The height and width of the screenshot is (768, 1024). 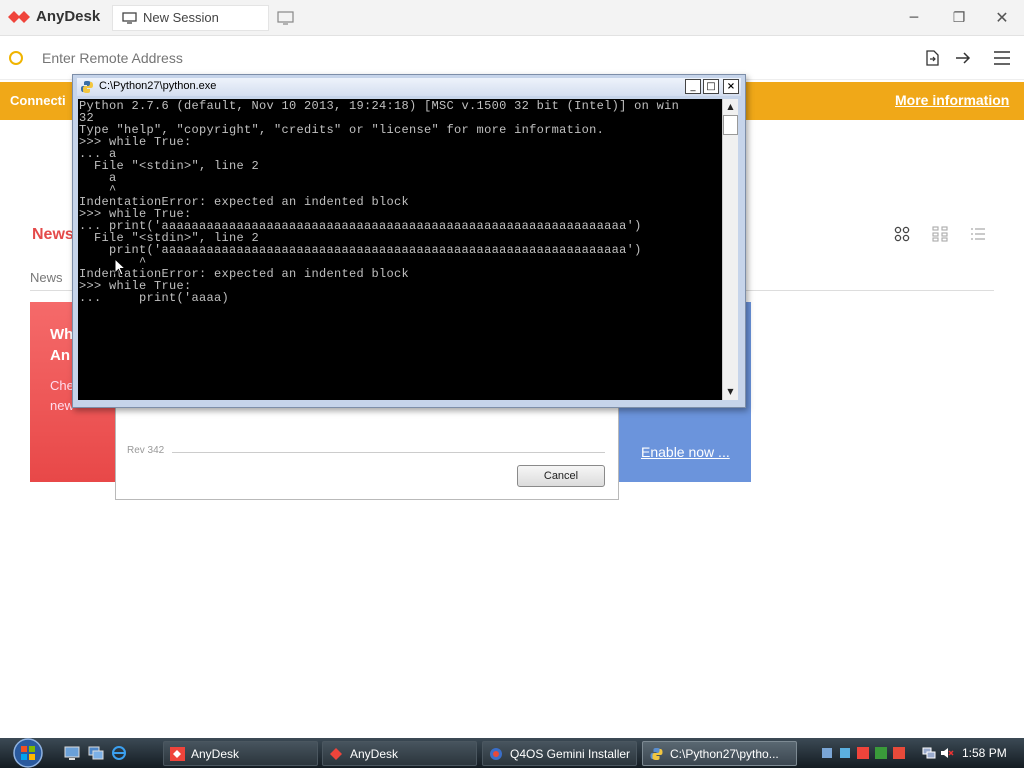 I want to click on restore-button: ❐, so click(x=959, y=18).